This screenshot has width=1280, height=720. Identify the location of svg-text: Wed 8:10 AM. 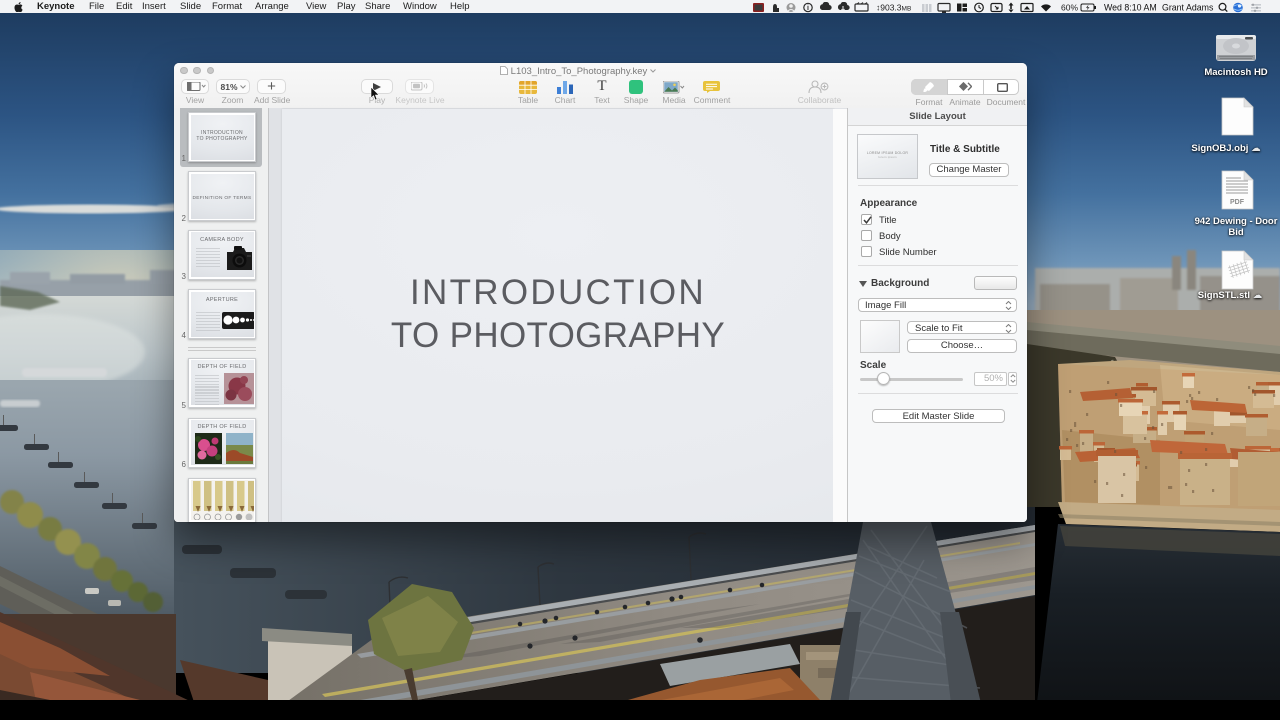
(1130, 7).